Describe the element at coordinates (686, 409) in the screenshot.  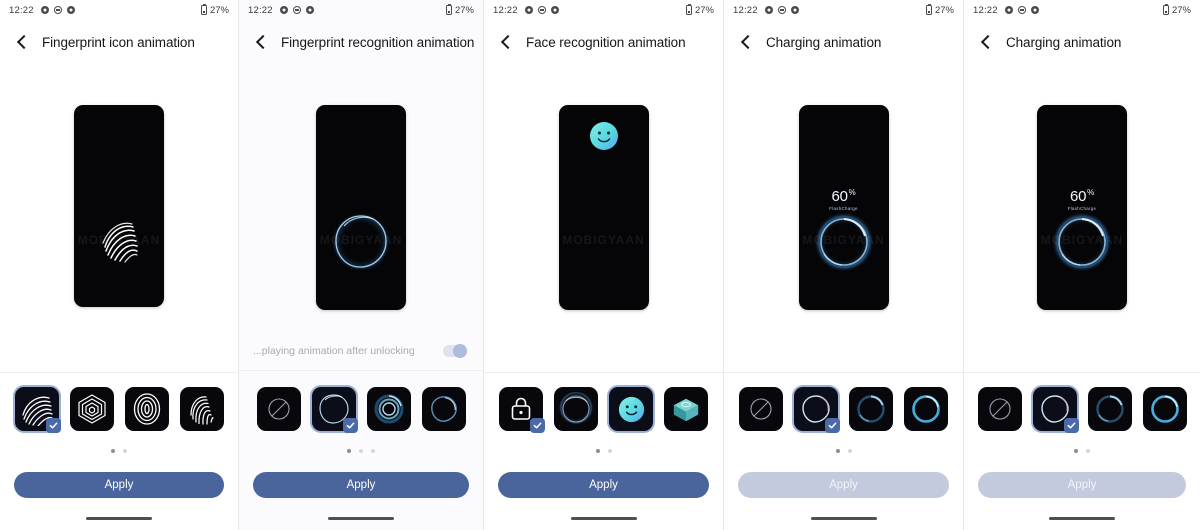
I see `thumb-cube` at that location.